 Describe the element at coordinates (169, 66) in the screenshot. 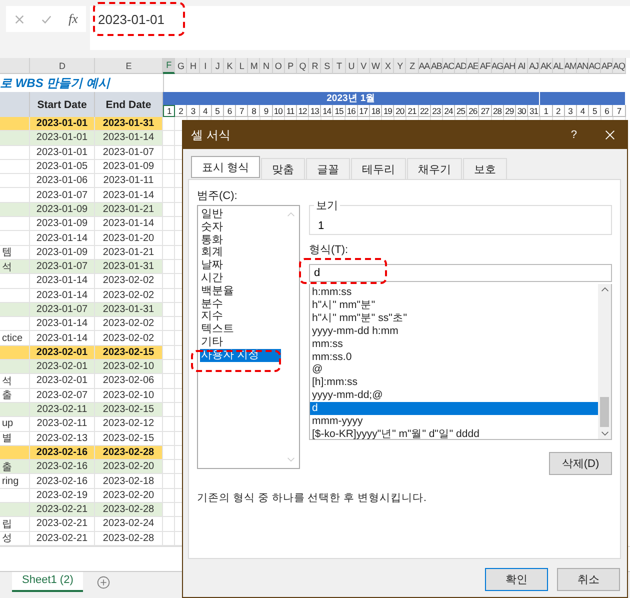

I see `column-header: F` at that location.